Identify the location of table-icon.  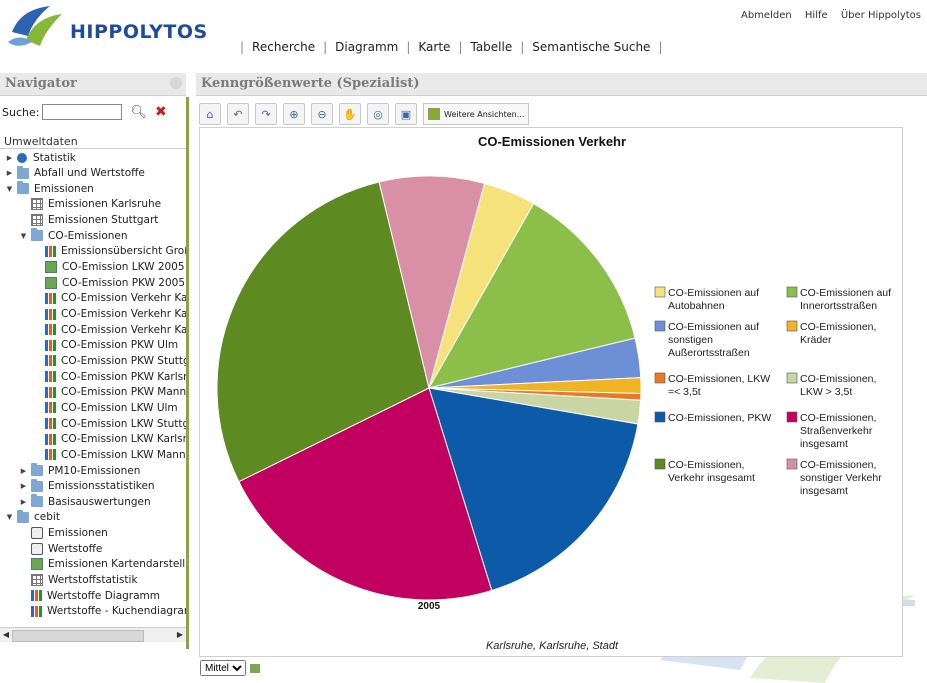
(37, 220).